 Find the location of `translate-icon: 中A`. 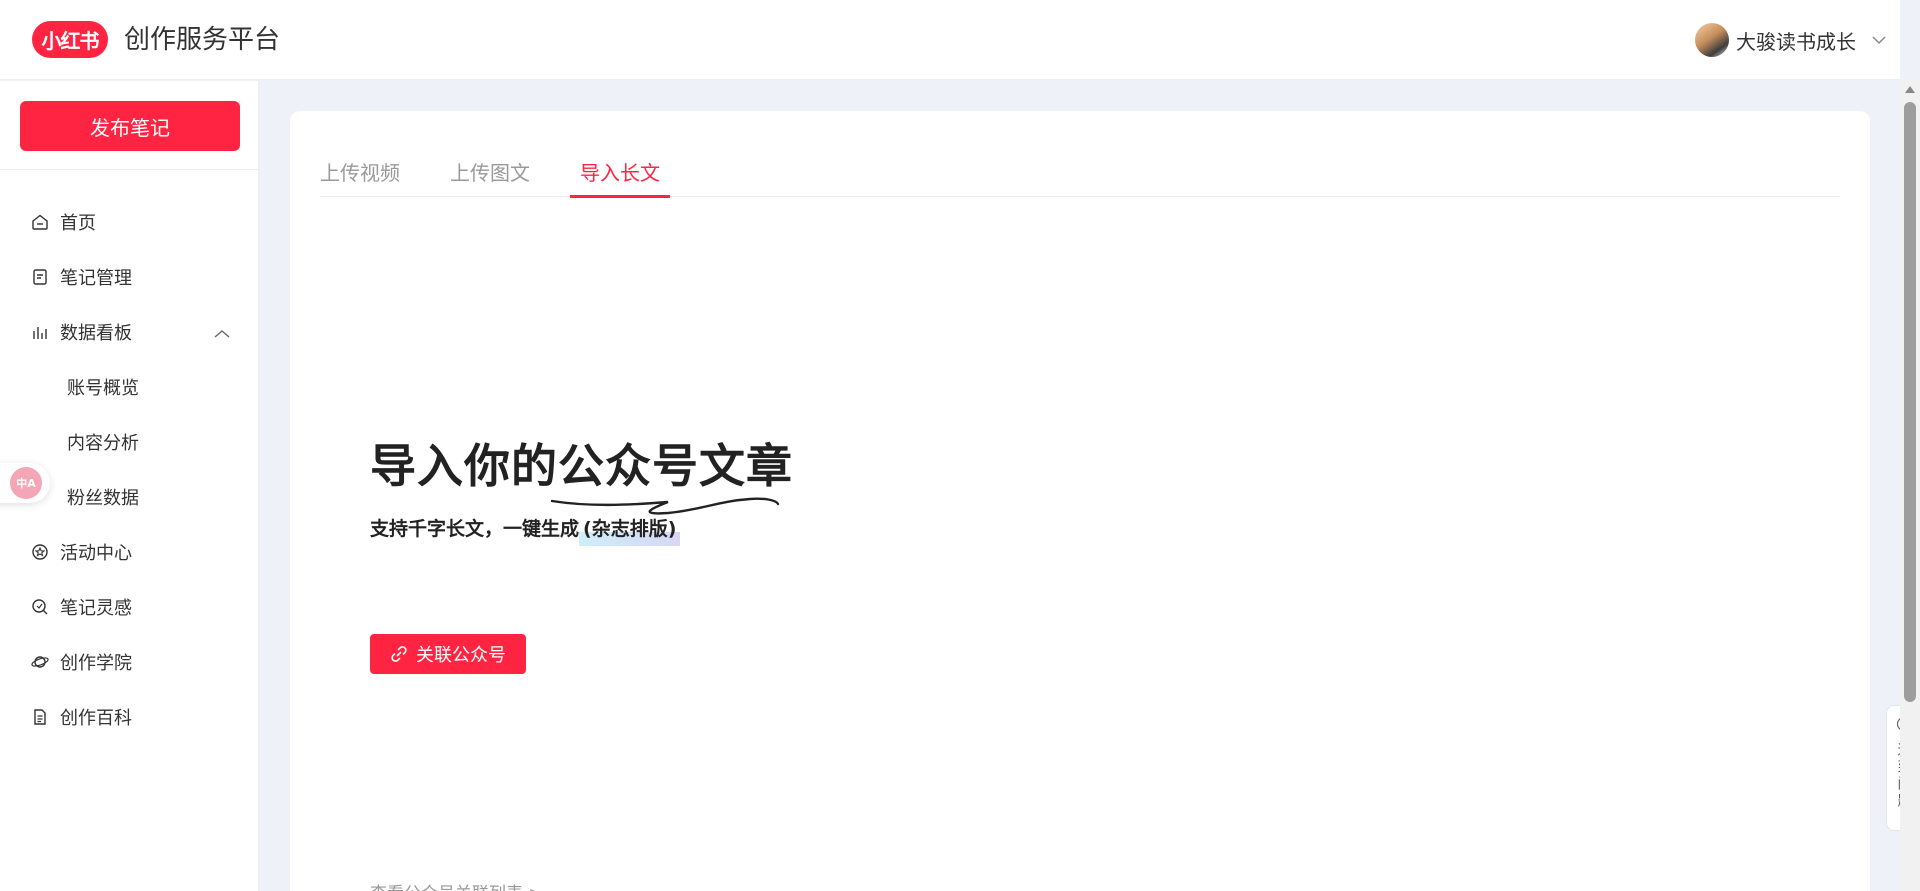

translate-icon: 中A is located at coordinates (26, 483).